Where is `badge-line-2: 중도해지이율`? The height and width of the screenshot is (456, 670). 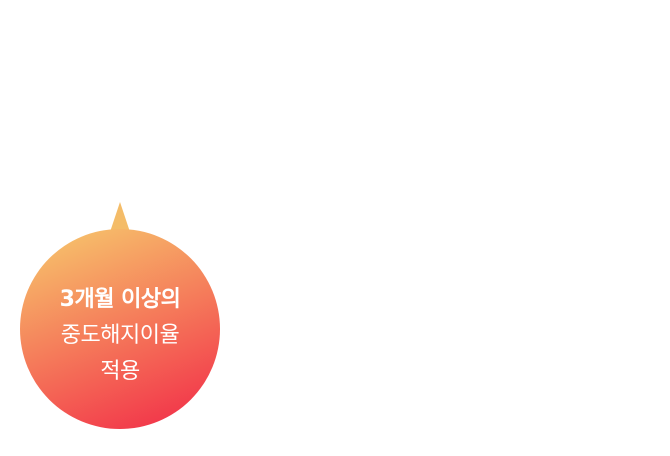
badge-line-2: 중도해지이율 is located at coordinates (120, 335).